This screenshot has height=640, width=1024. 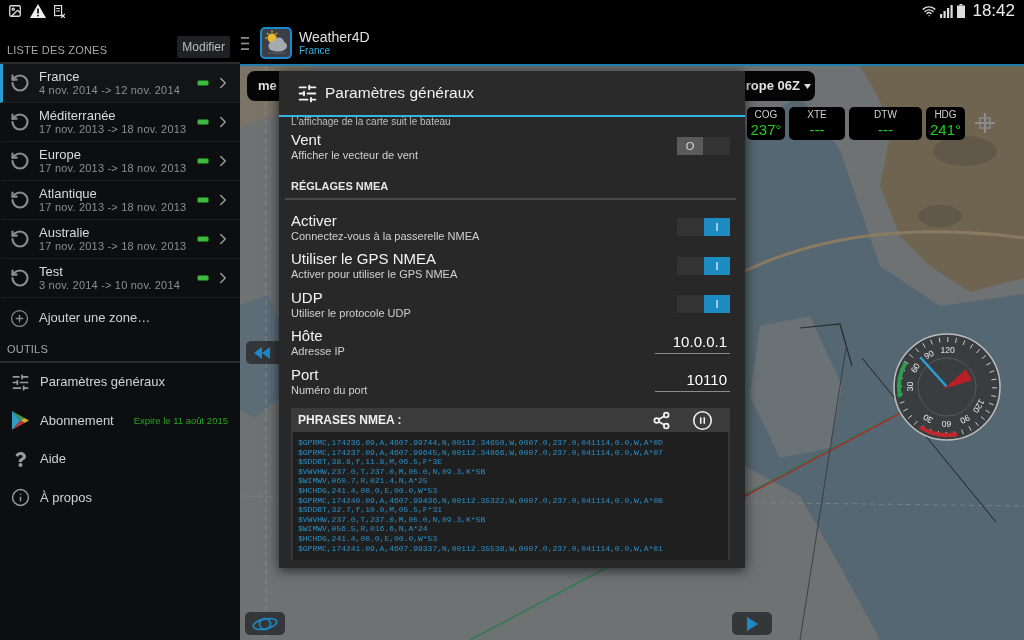 What do you see at coordinates (267, 86) in the screenshot?
I see `dropdown-text: me` at bounding box center [267, 86].